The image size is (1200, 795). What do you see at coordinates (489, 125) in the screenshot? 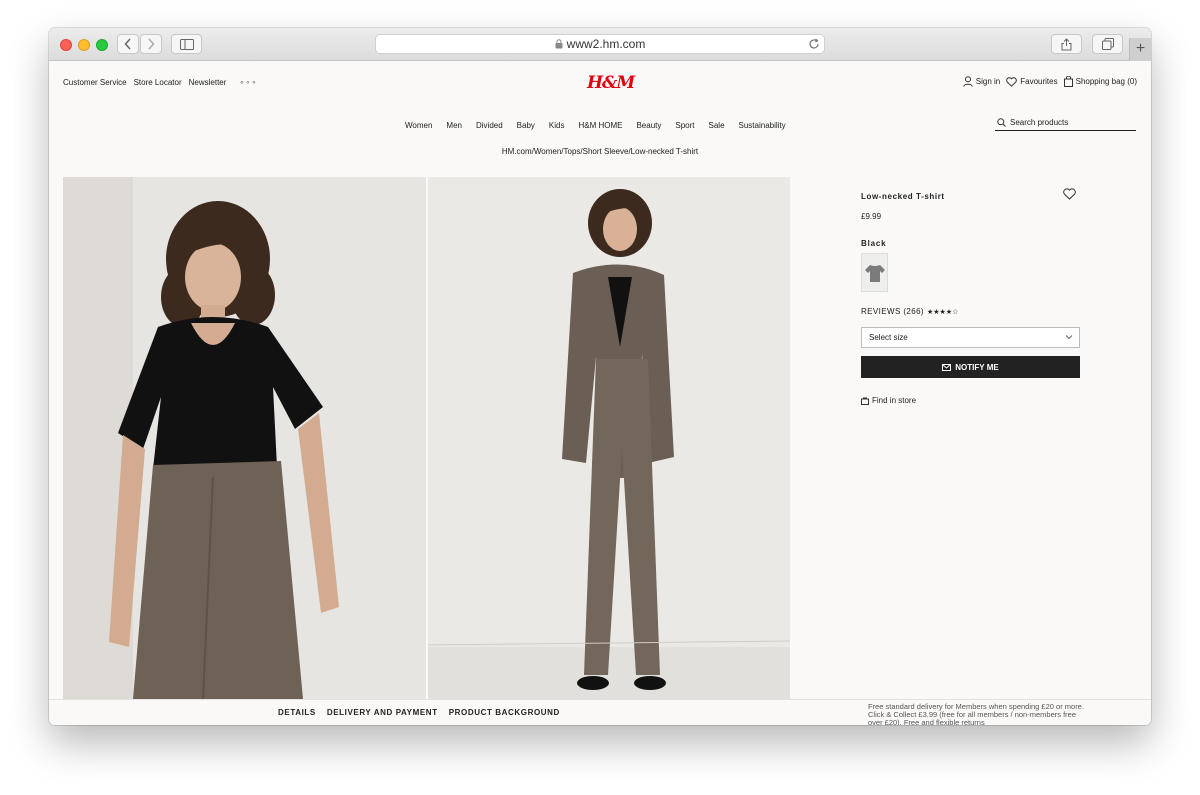
I see `nav-item-divided: Divided` at bounding box center [489, 125].